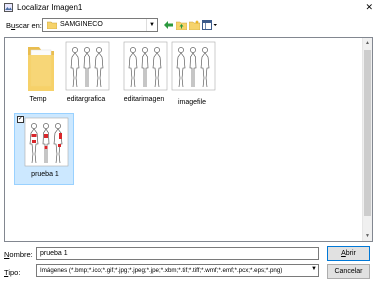 Image resolution: width=377 pixels, height=282 pixels. I want to click on file-name: editargrafica, so click(86, 99).